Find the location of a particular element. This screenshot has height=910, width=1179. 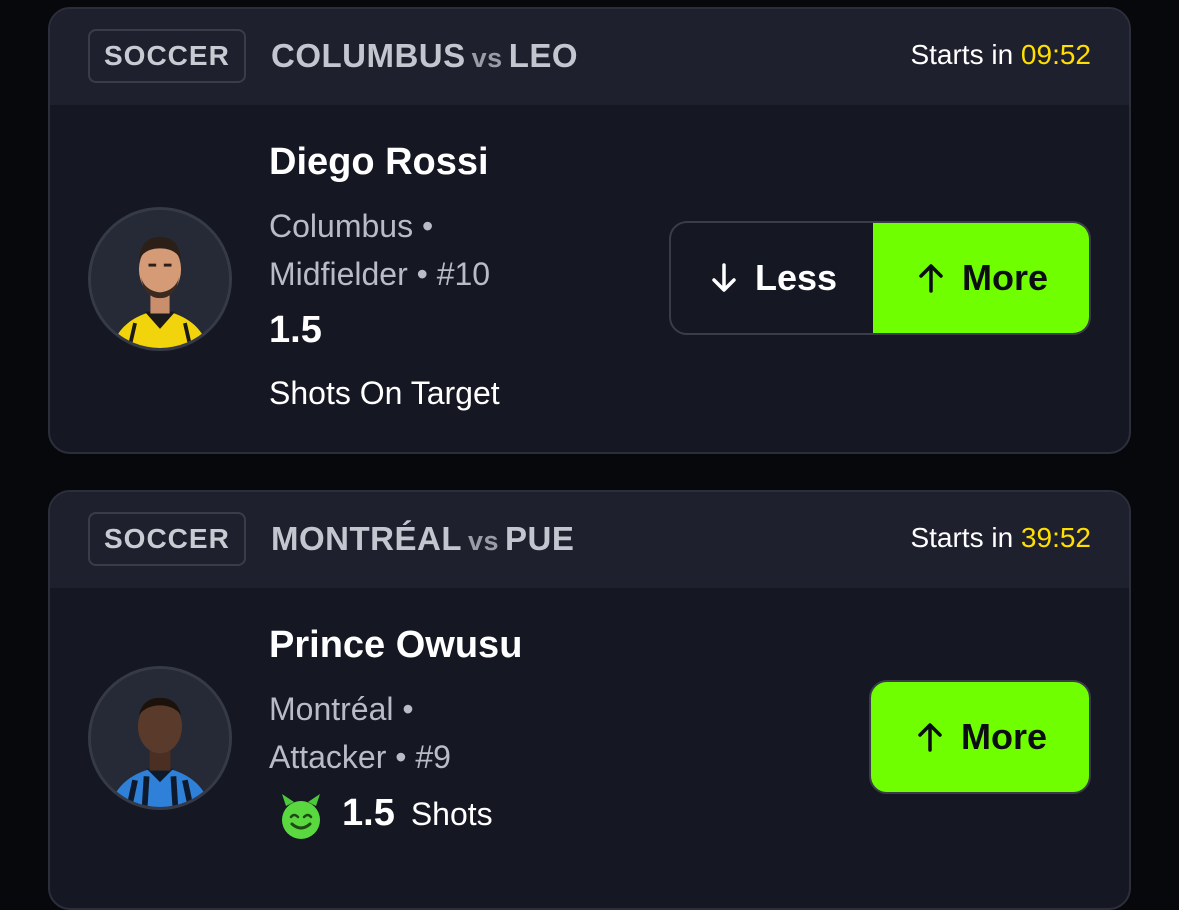

player-team: Montréal • is located at coordinates (341, 709).